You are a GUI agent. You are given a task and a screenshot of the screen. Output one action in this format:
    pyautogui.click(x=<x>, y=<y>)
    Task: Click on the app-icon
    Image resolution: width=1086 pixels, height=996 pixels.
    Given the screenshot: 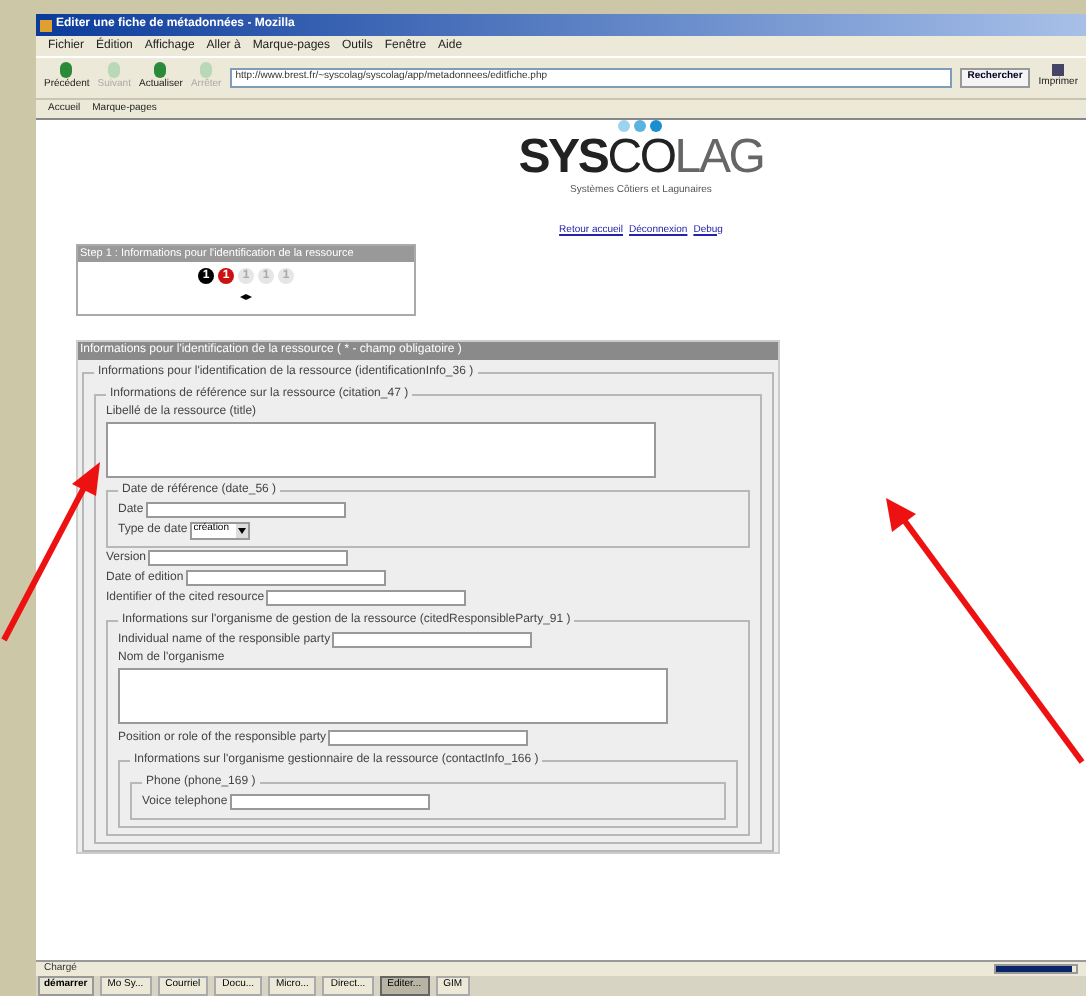 What is the action you would take?
    pyautogui.click(x=46, y=25)
    